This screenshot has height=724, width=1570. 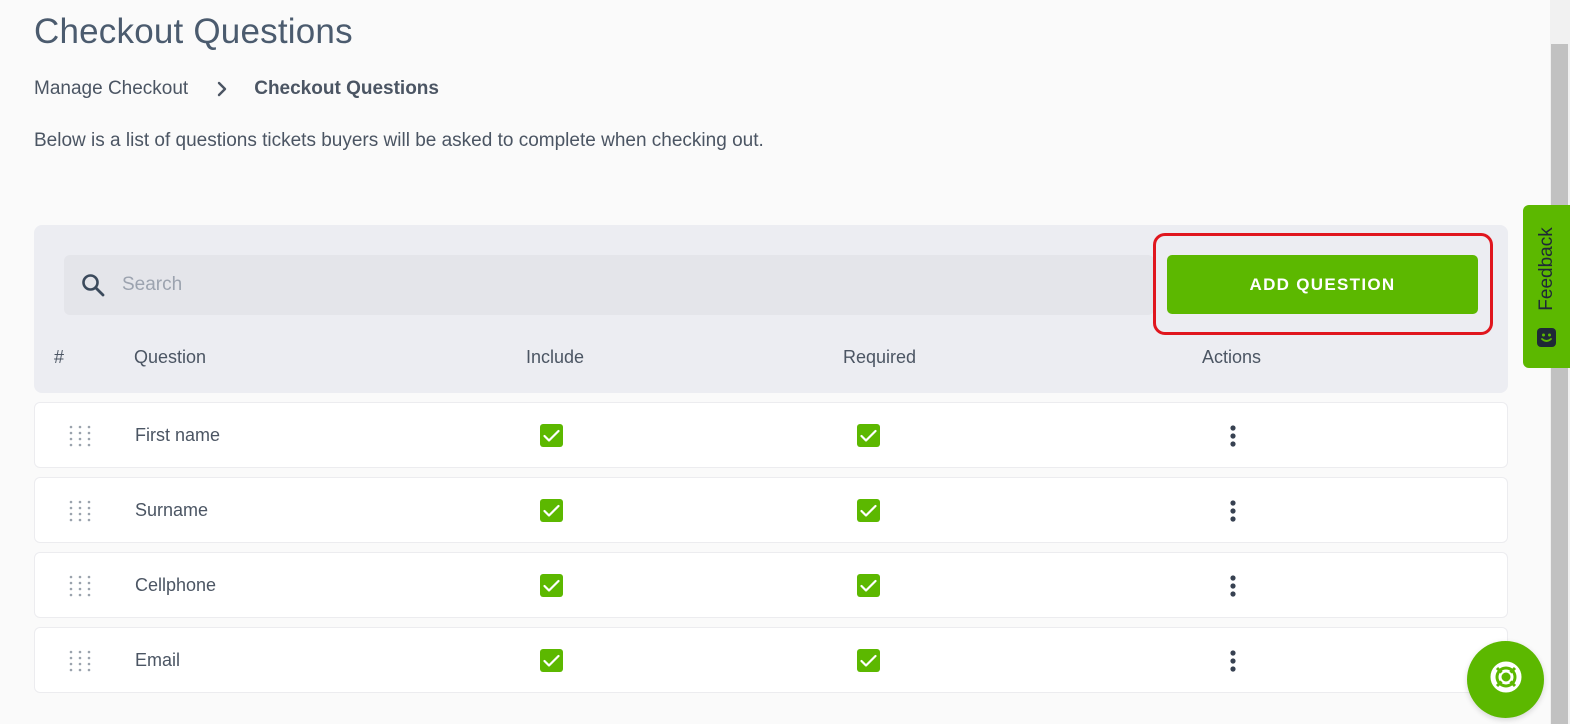 I want to click on search-box, so click(x=609, y=285).